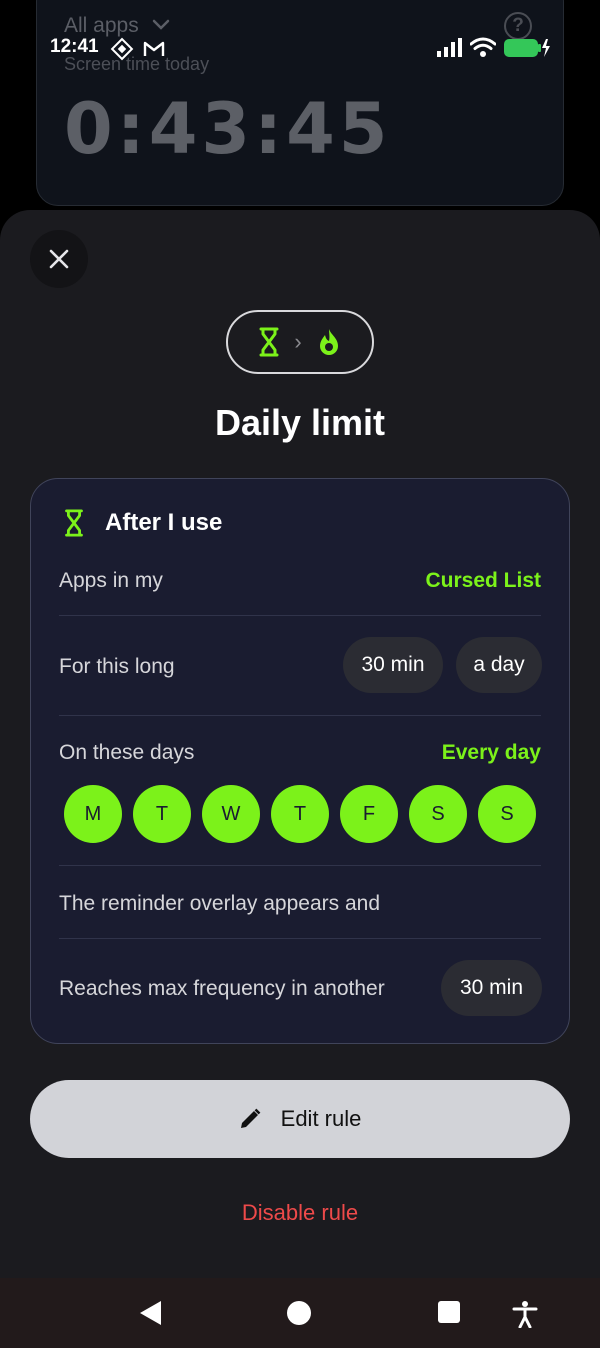 Image resolution: width=600 pixels, height=1348 pixels. Describe the element at coordinates (483, 47) in the screenshot. I see `wifi-icon` at that location.